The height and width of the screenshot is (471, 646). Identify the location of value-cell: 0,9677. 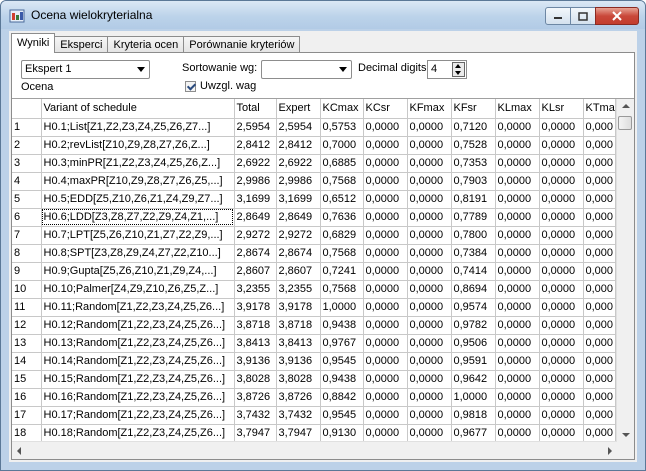
(473, 433).